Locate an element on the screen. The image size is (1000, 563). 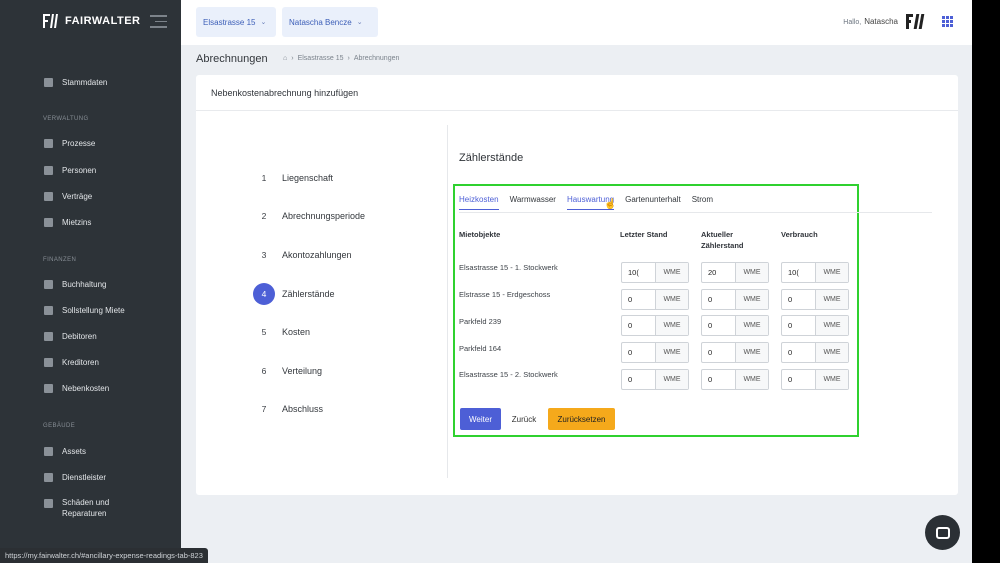
breadcrumb-item: Abrechnungen is located at coordinates (377, 58).